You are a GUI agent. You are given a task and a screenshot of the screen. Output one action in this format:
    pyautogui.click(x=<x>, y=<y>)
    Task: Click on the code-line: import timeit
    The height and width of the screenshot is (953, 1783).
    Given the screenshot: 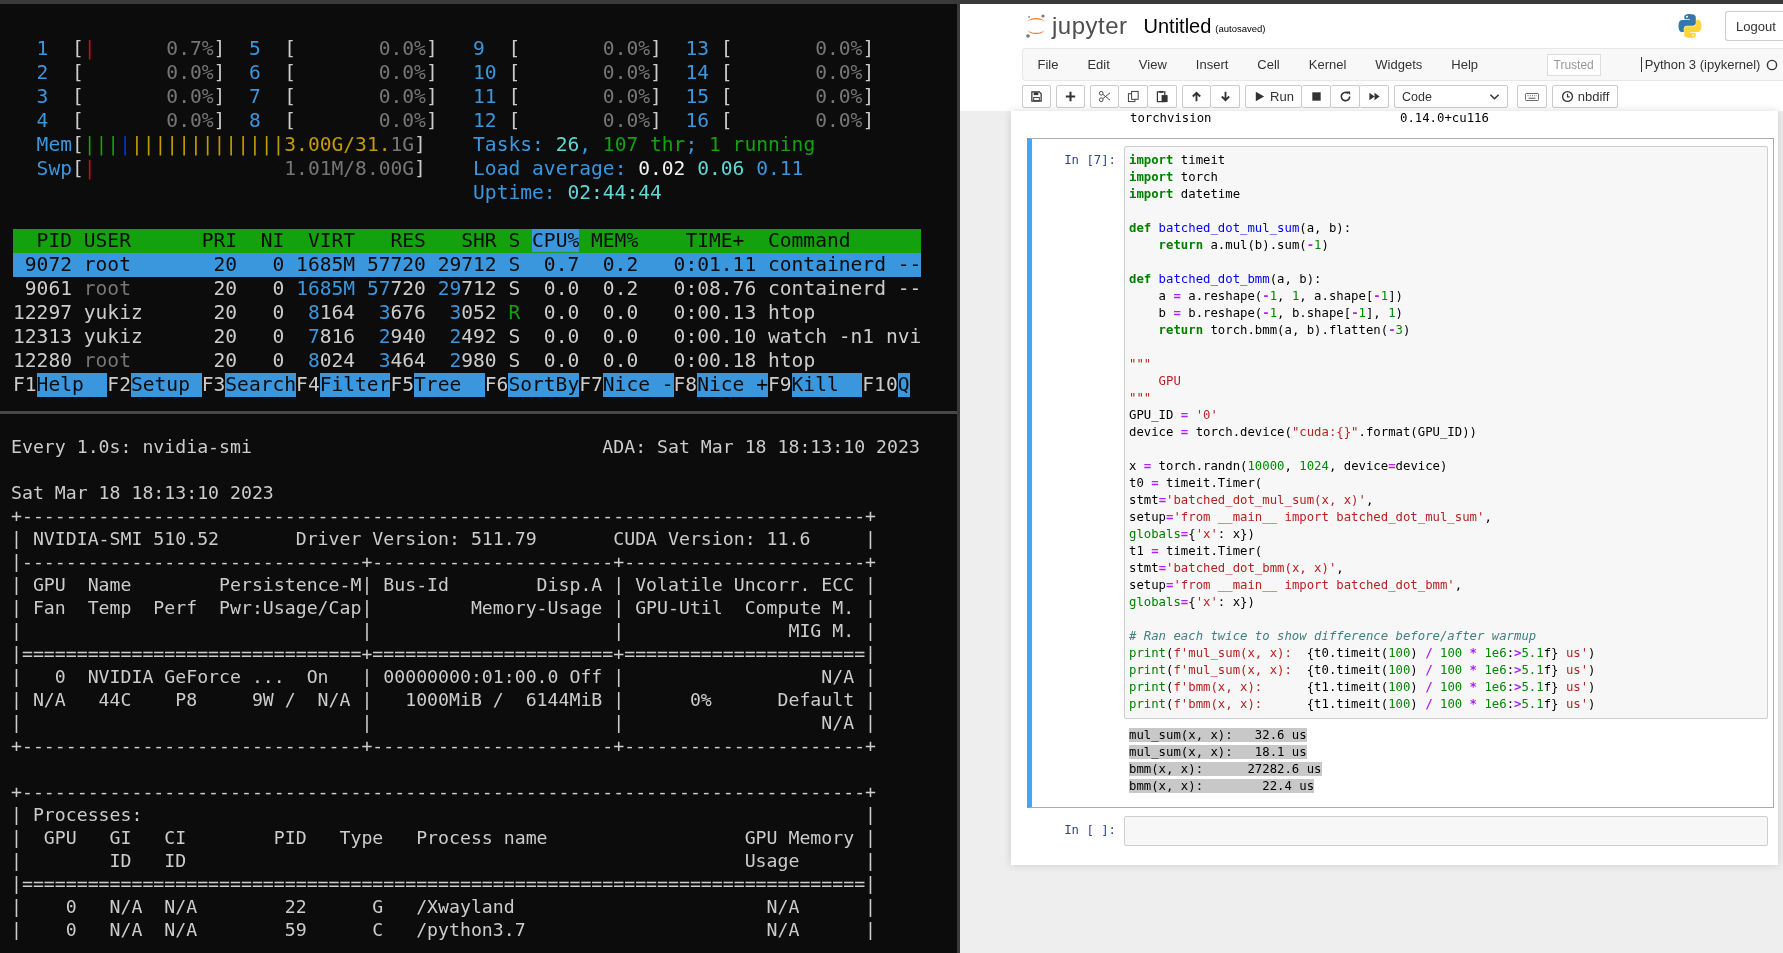 What is the action you would take?
    pyautogui.click(x=1178, y=160)
    